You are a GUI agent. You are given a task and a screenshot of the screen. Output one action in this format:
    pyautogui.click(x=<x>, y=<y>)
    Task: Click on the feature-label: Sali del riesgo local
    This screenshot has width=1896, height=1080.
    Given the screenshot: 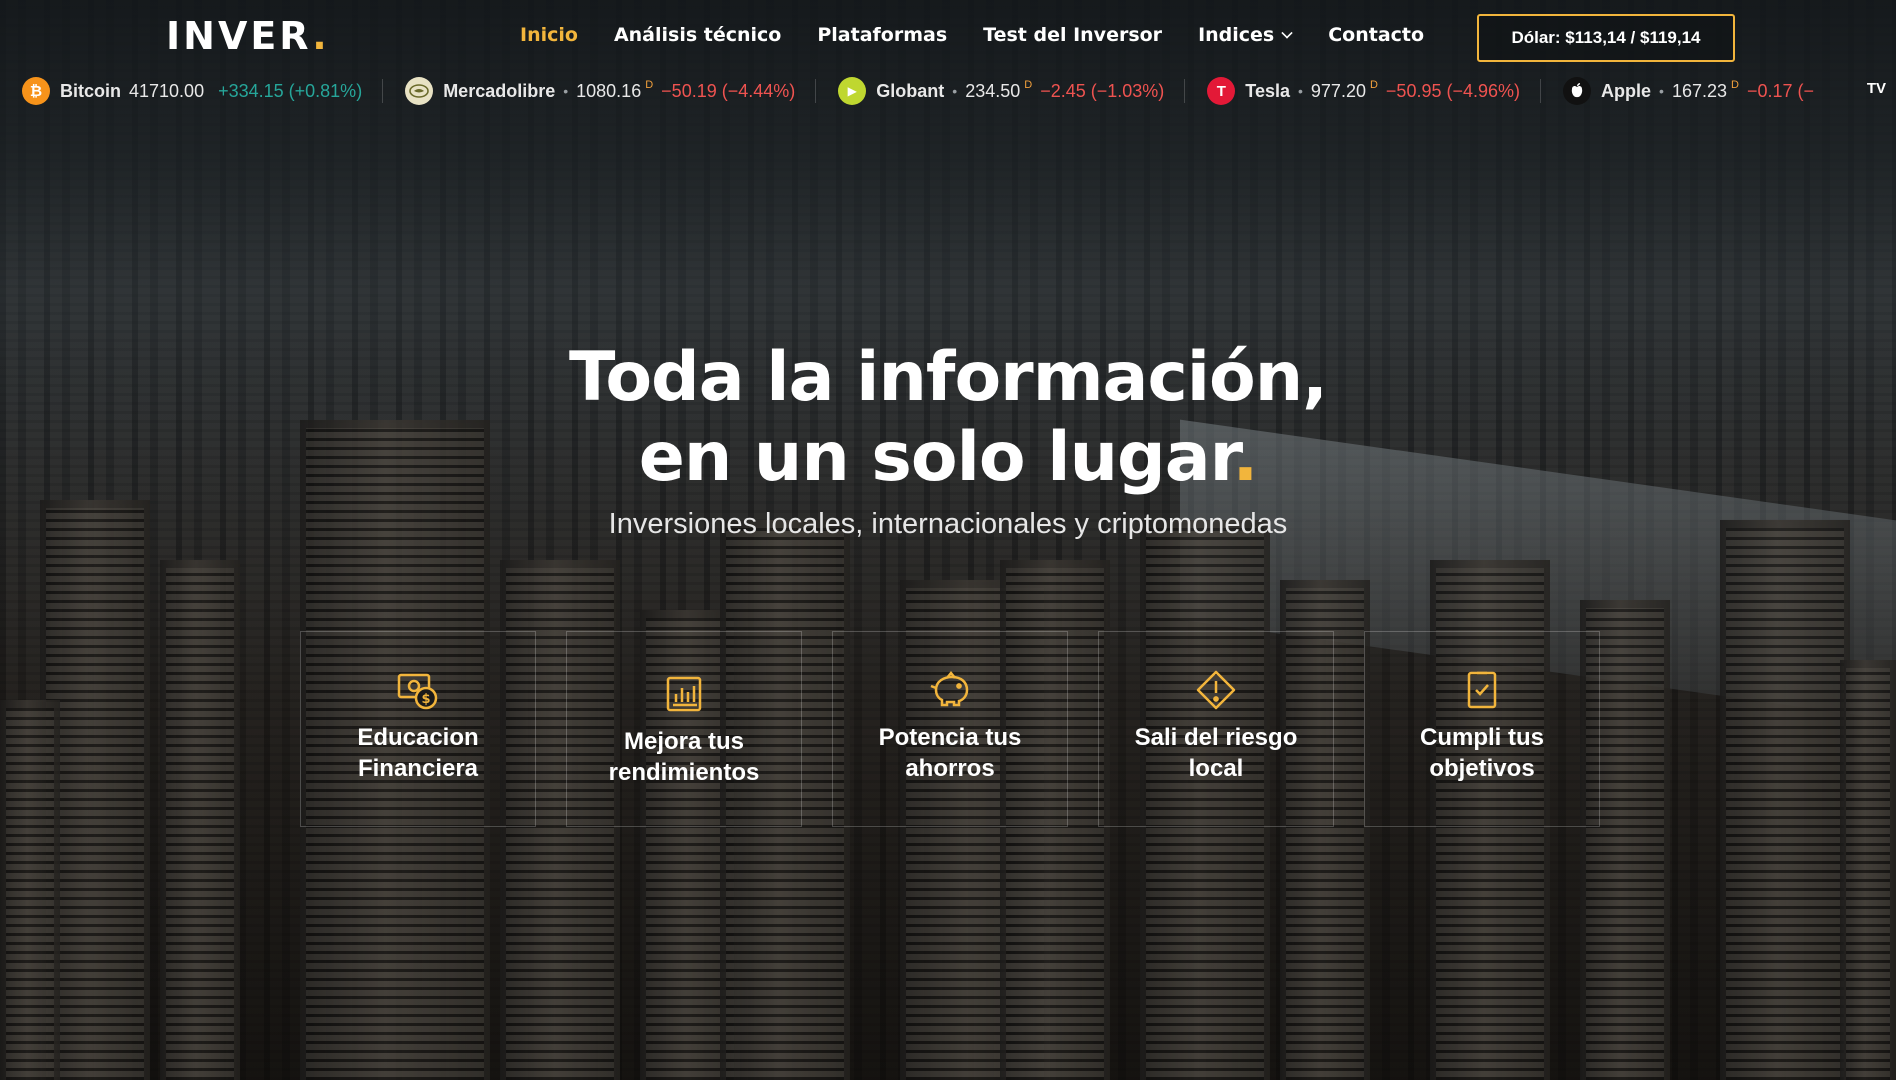 What is the action you would take?
    pyautogui.click(x=1216, y=753)
    